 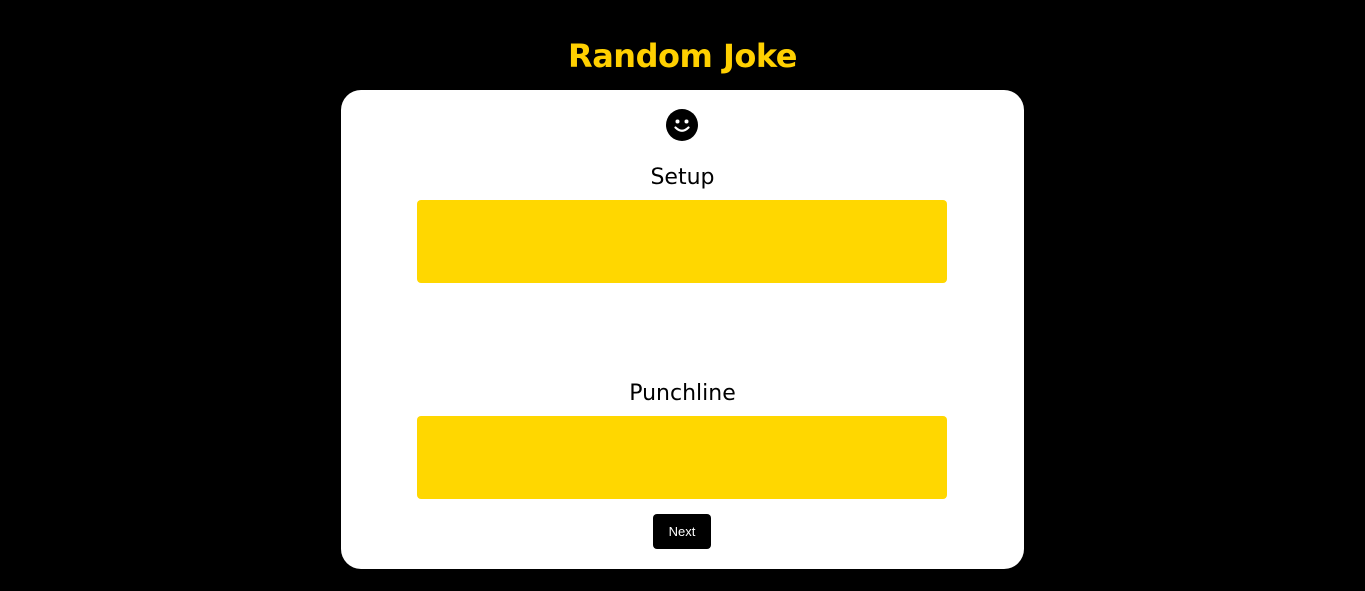 What do you see at coordinates (682, 393) in the screenshot?
I see `punchline-label: Punchline` at bounding box center [682, 393].